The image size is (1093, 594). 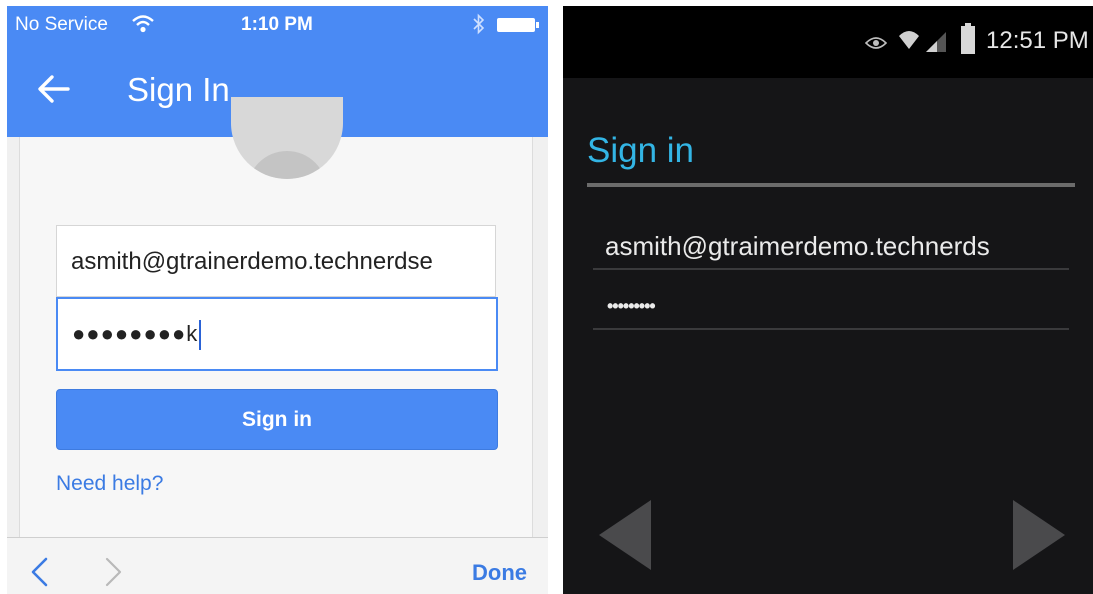 I want to click on need-help-link: Need help?, so click(x=109, y=484).